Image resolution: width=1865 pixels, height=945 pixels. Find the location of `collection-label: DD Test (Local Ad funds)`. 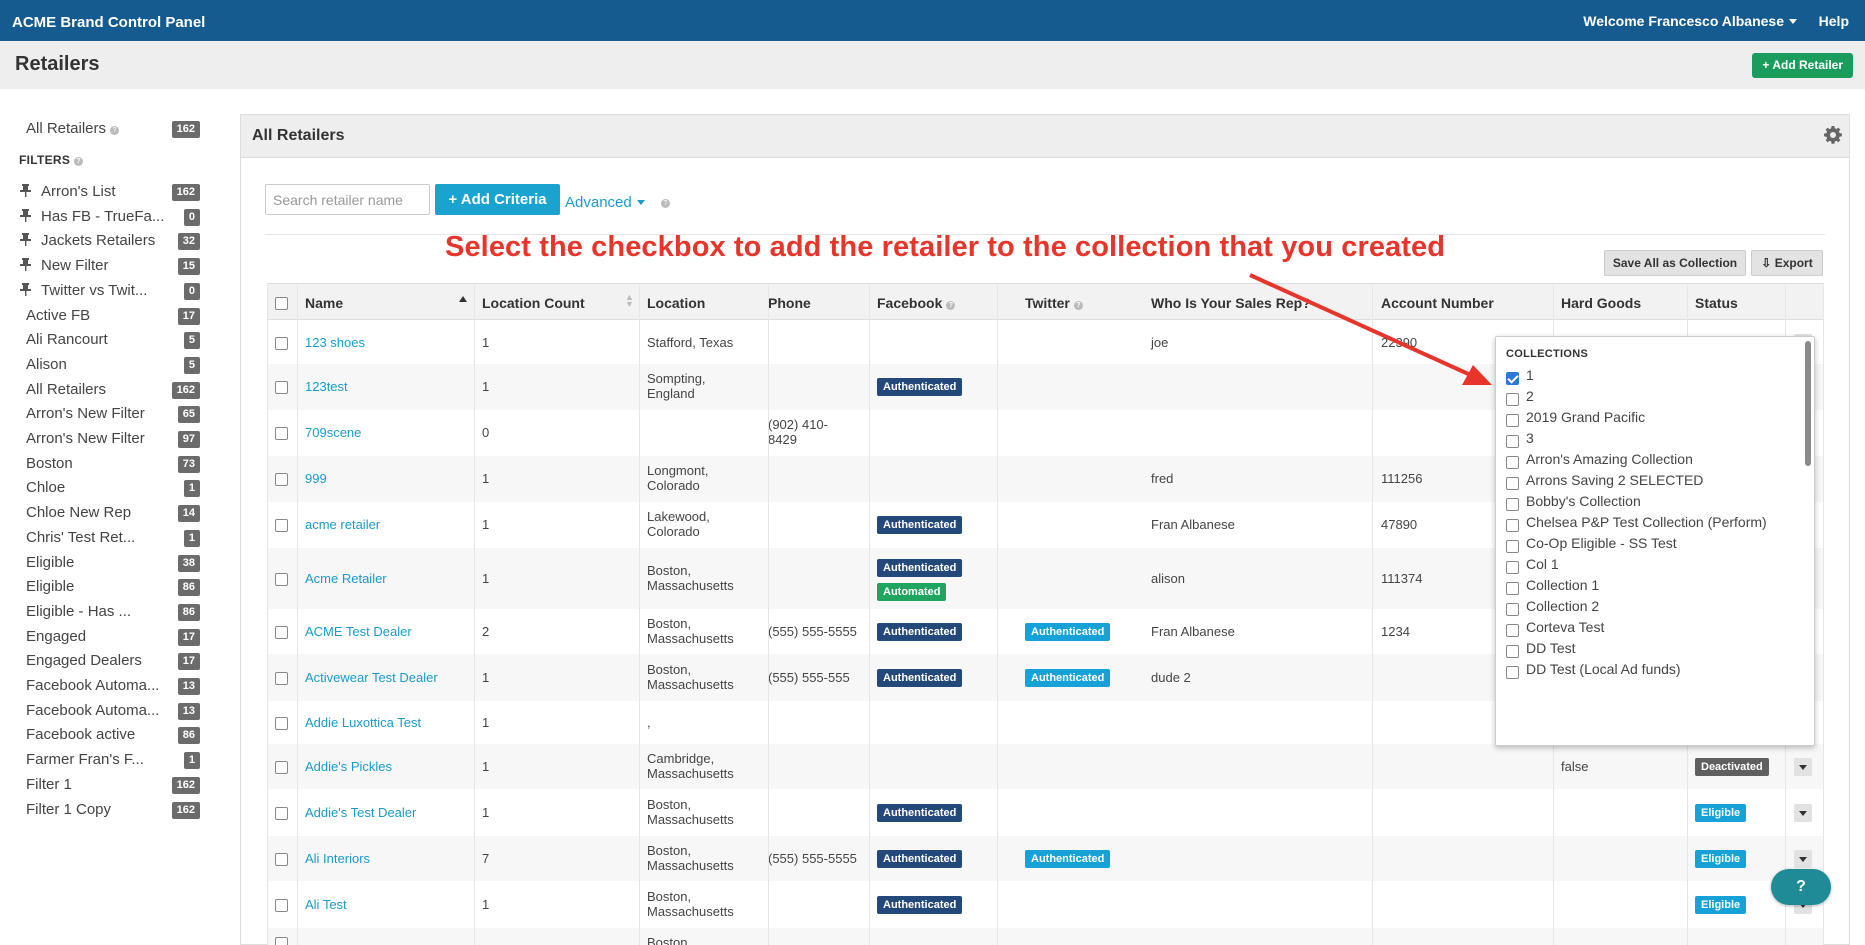

collection-label: DD Test (Local Ad funds) is located at coordinates (1603, 669).